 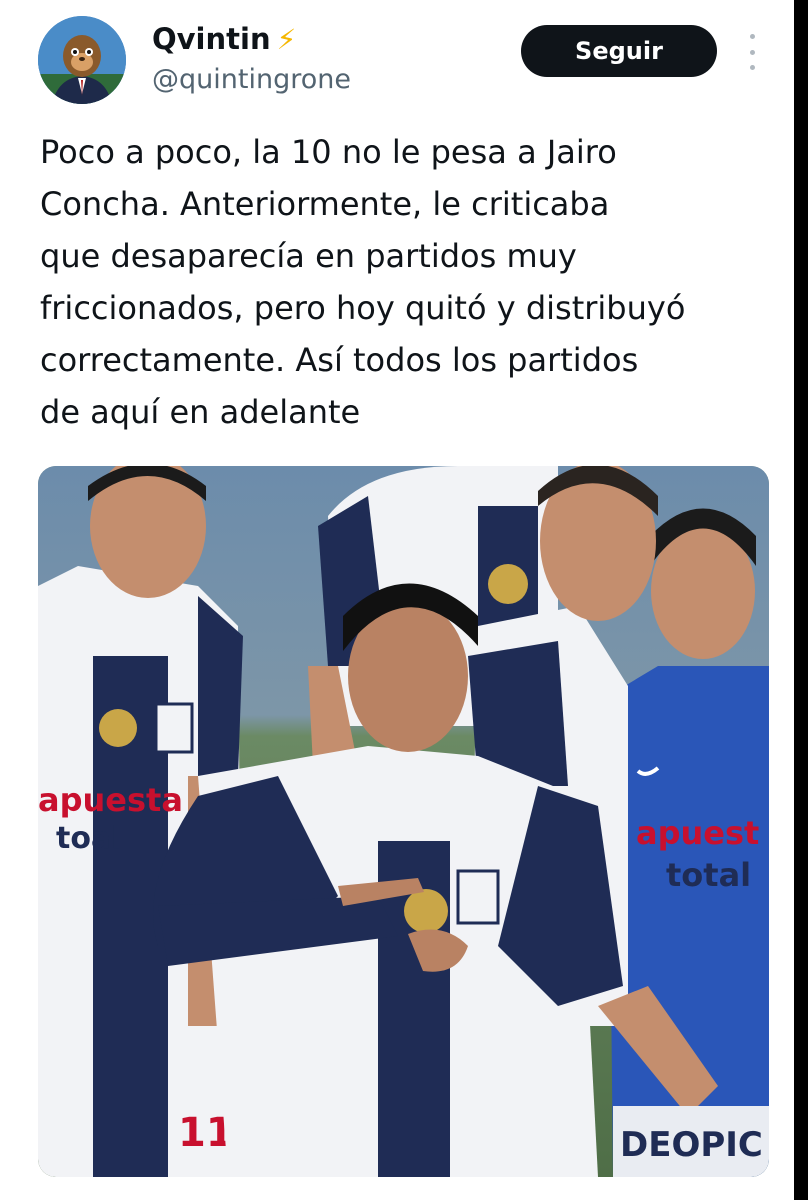 I want to click on more-options-icon, so click(x=752, y=52).